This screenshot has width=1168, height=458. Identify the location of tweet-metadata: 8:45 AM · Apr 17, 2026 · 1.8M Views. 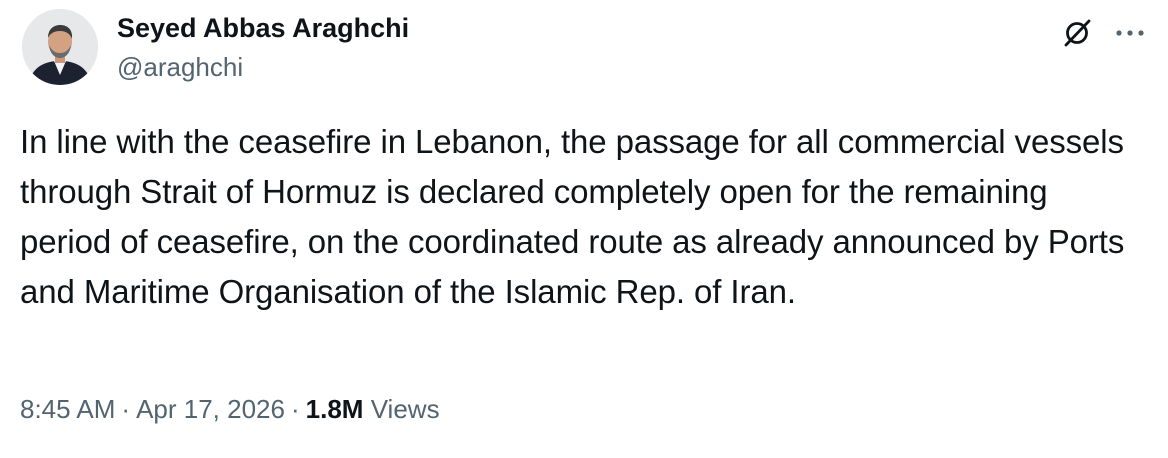
(230, 409).